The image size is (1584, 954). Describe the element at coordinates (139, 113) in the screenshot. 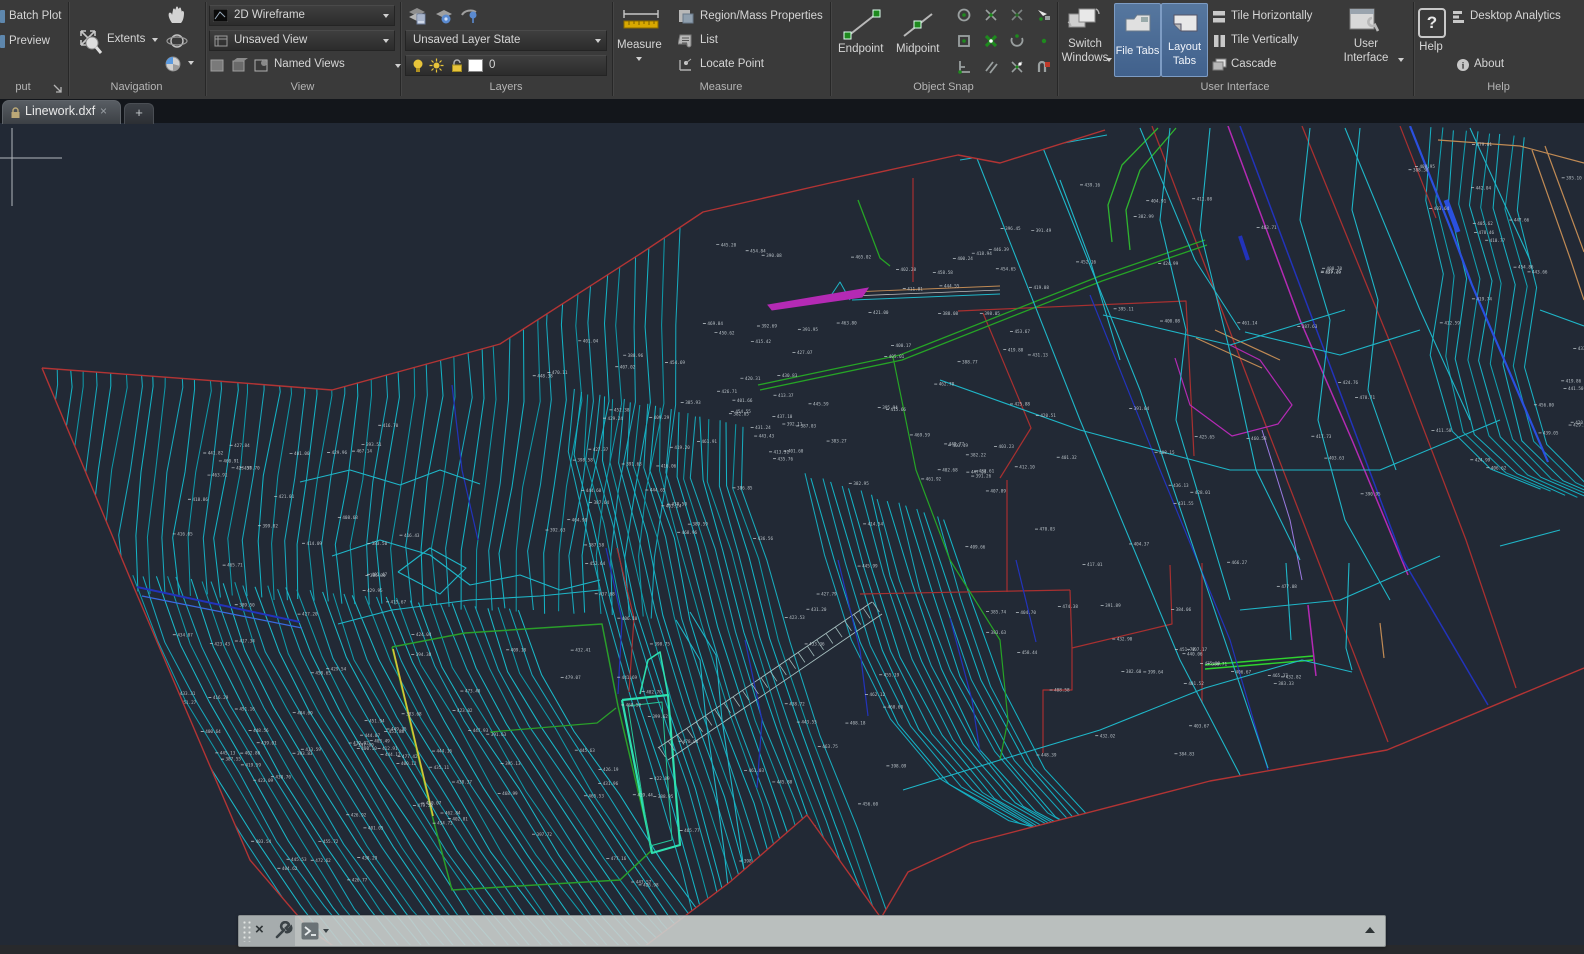

I see `new-tab-button: +` at that location.